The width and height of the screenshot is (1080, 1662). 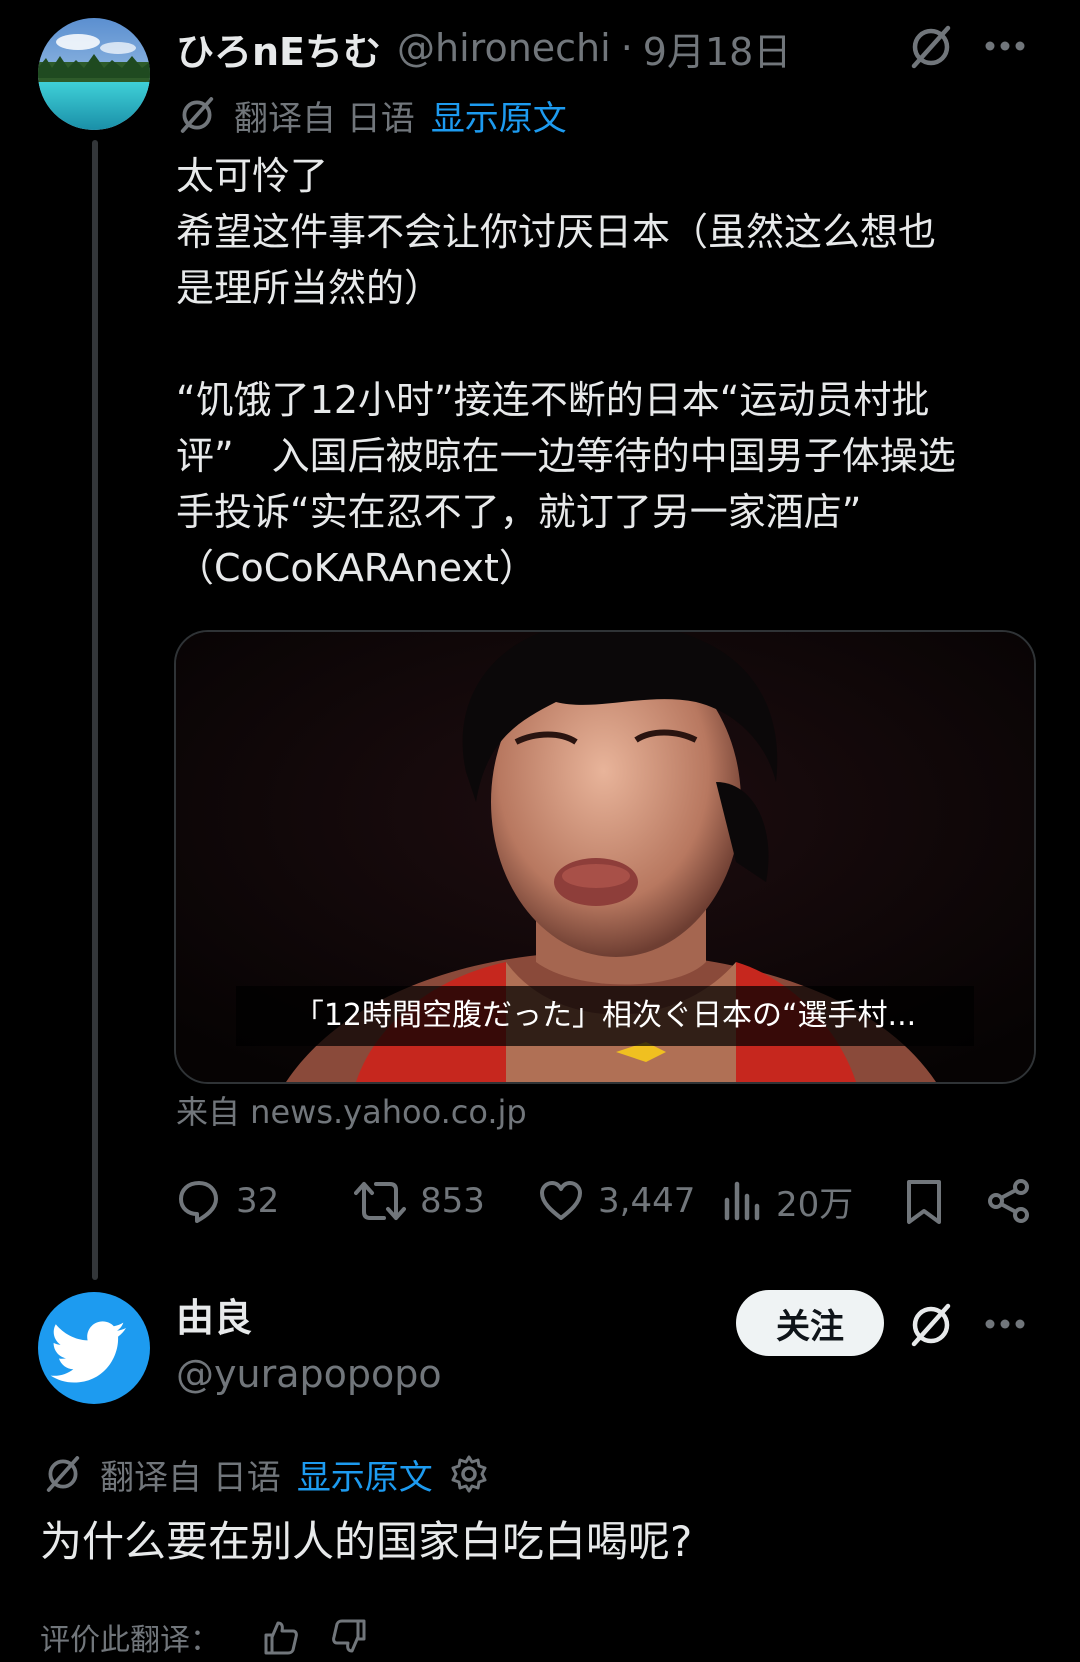 I want to click on reply-count: 32, so click(x=258, y=1201).